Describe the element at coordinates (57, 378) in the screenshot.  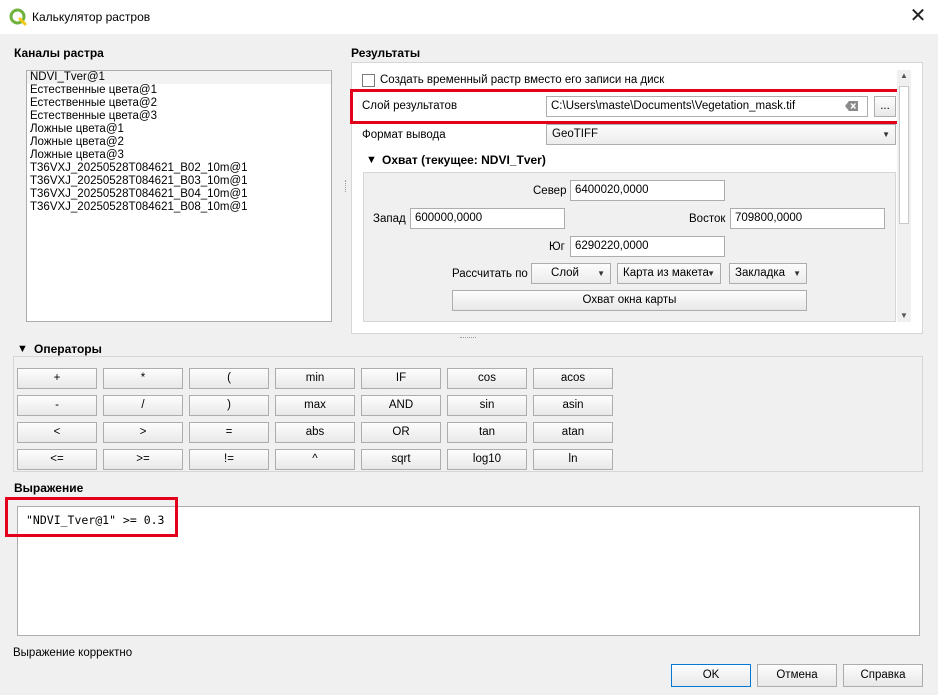
I see `operator-button: +` at that location.